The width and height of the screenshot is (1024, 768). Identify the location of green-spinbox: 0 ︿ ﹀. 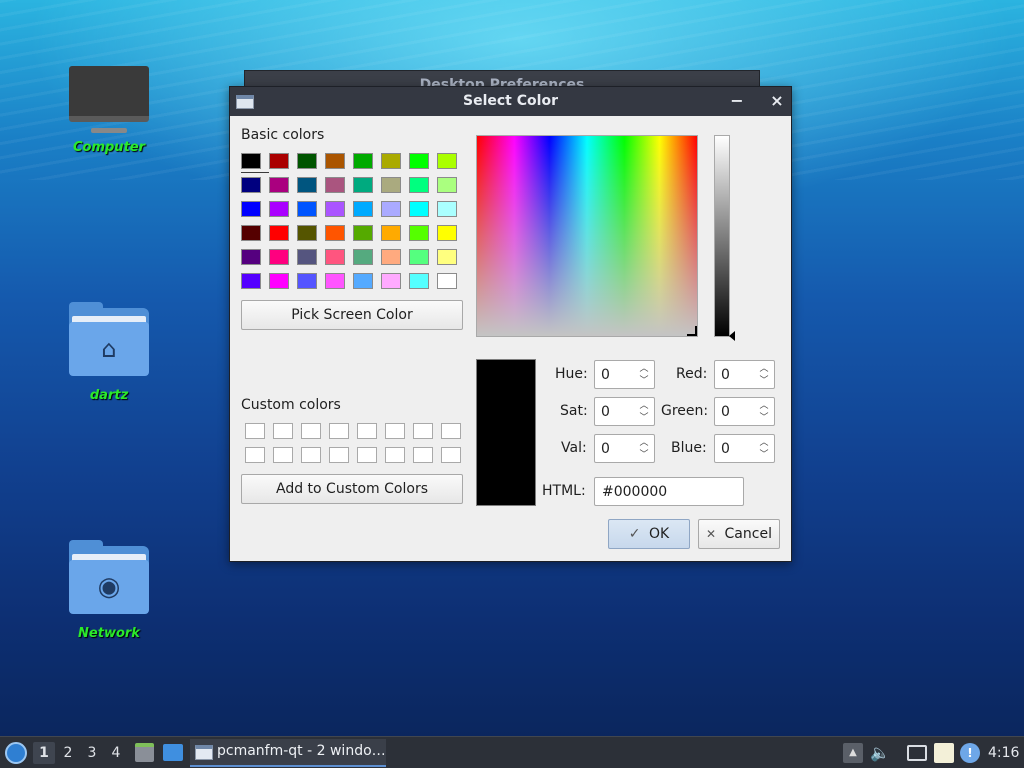
(744, 411).